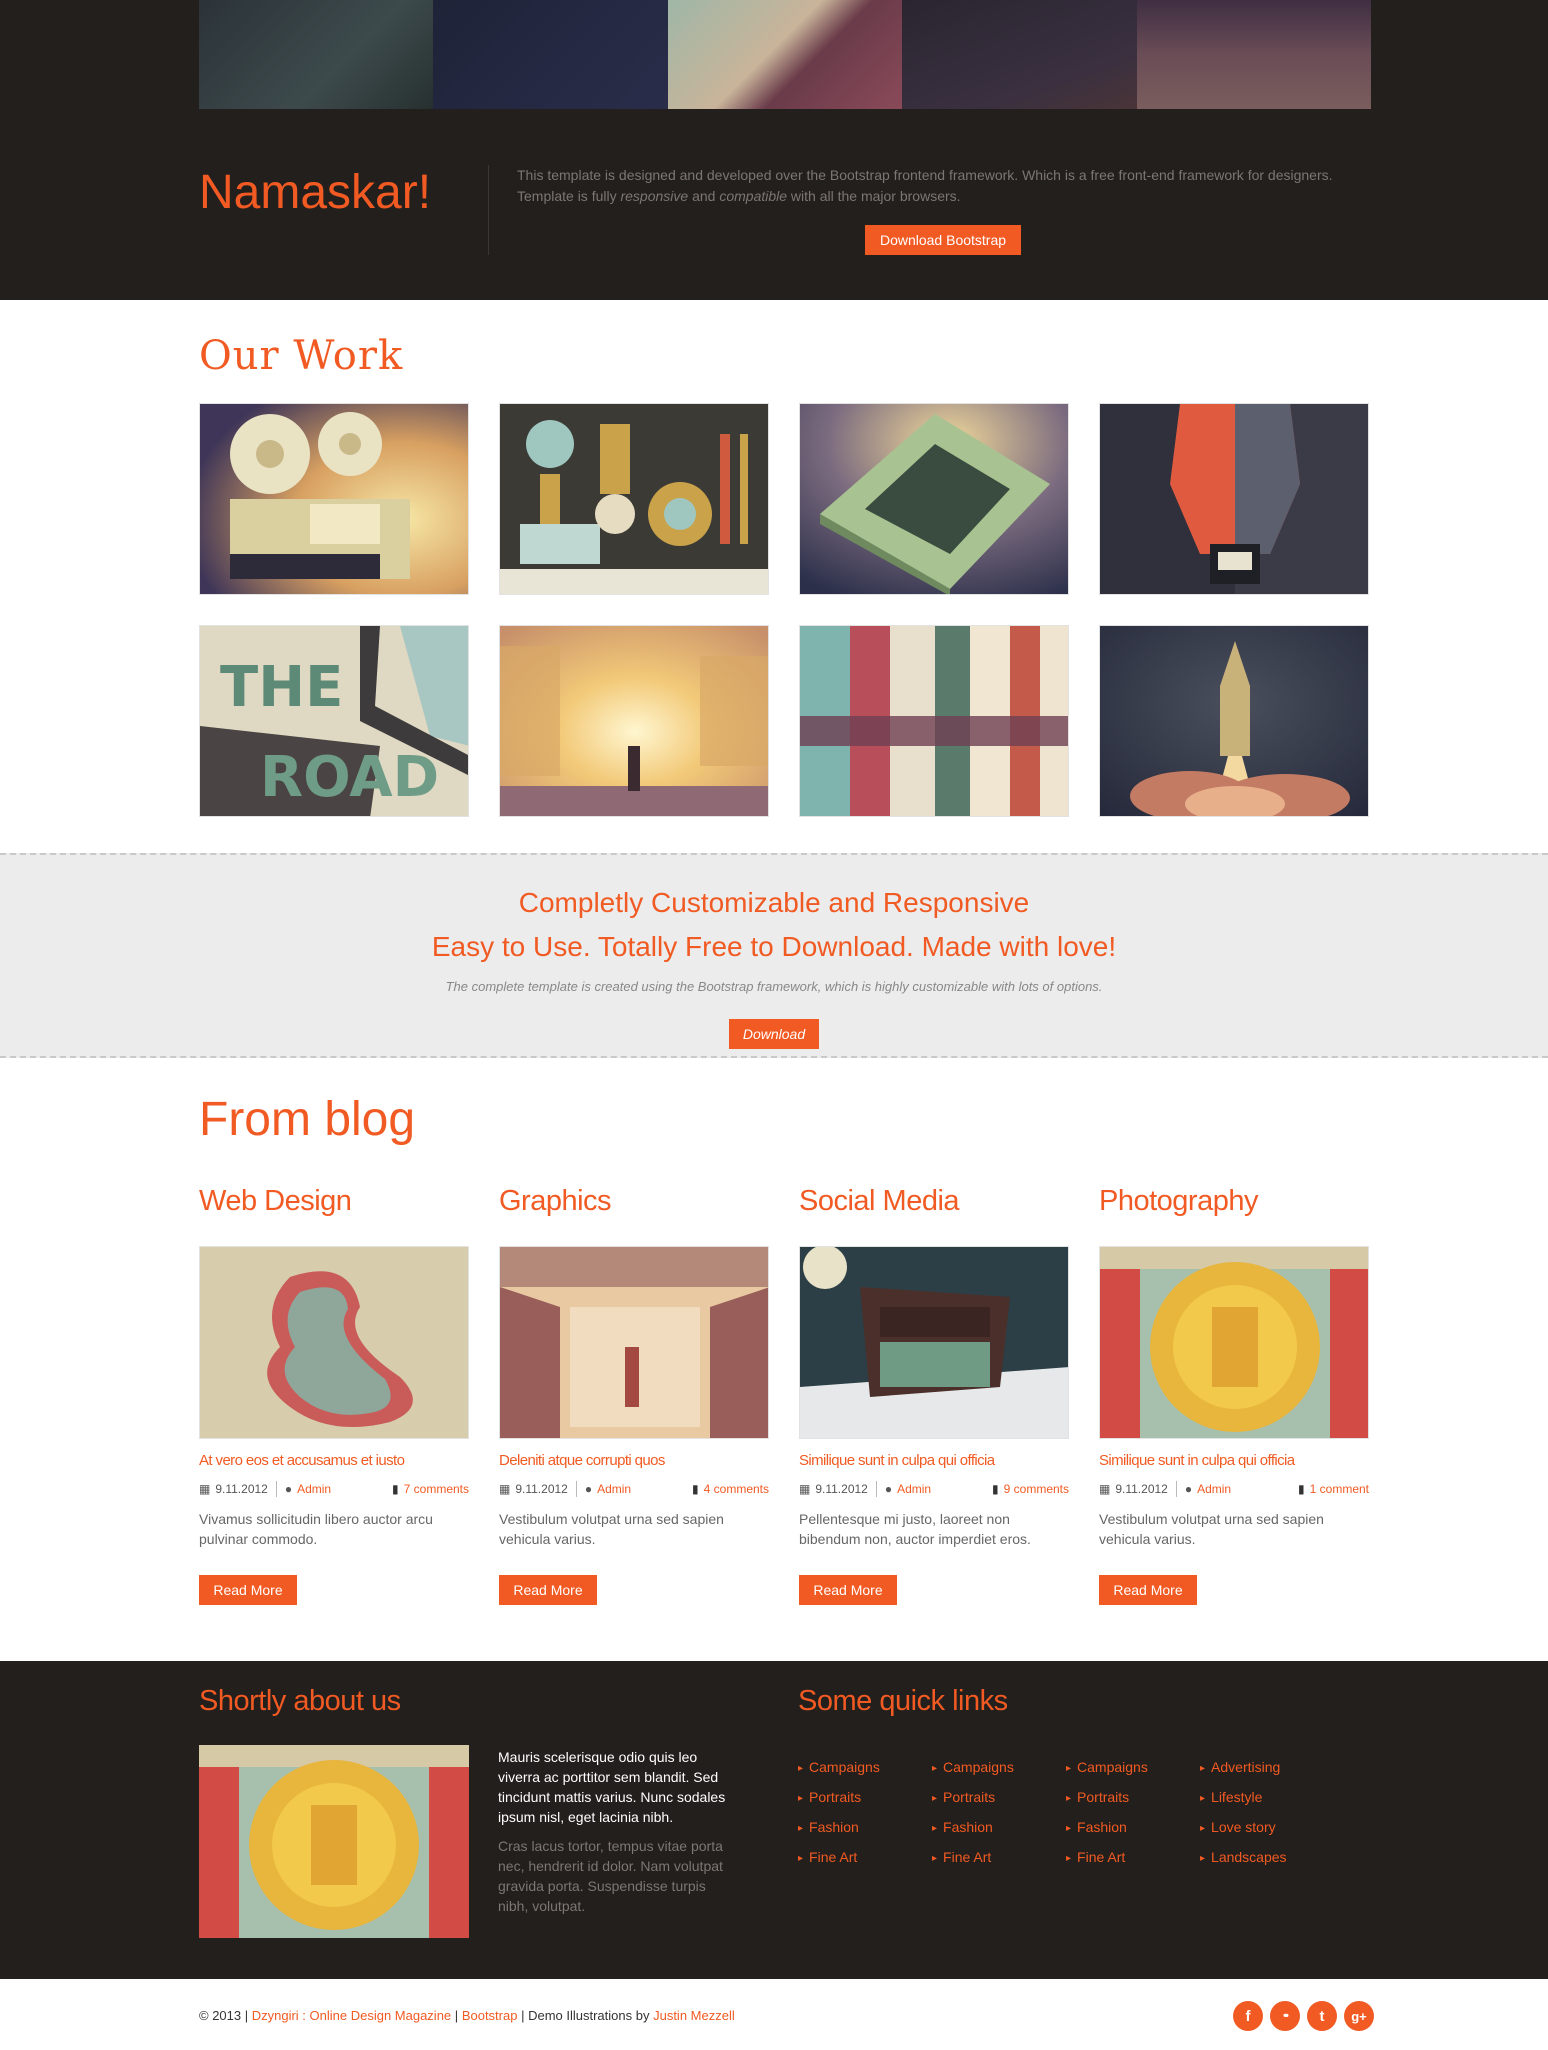 This screenshot has width=1548, height=2050. I want to click on copyright-text: © 2013 |, so click(224, 2015).